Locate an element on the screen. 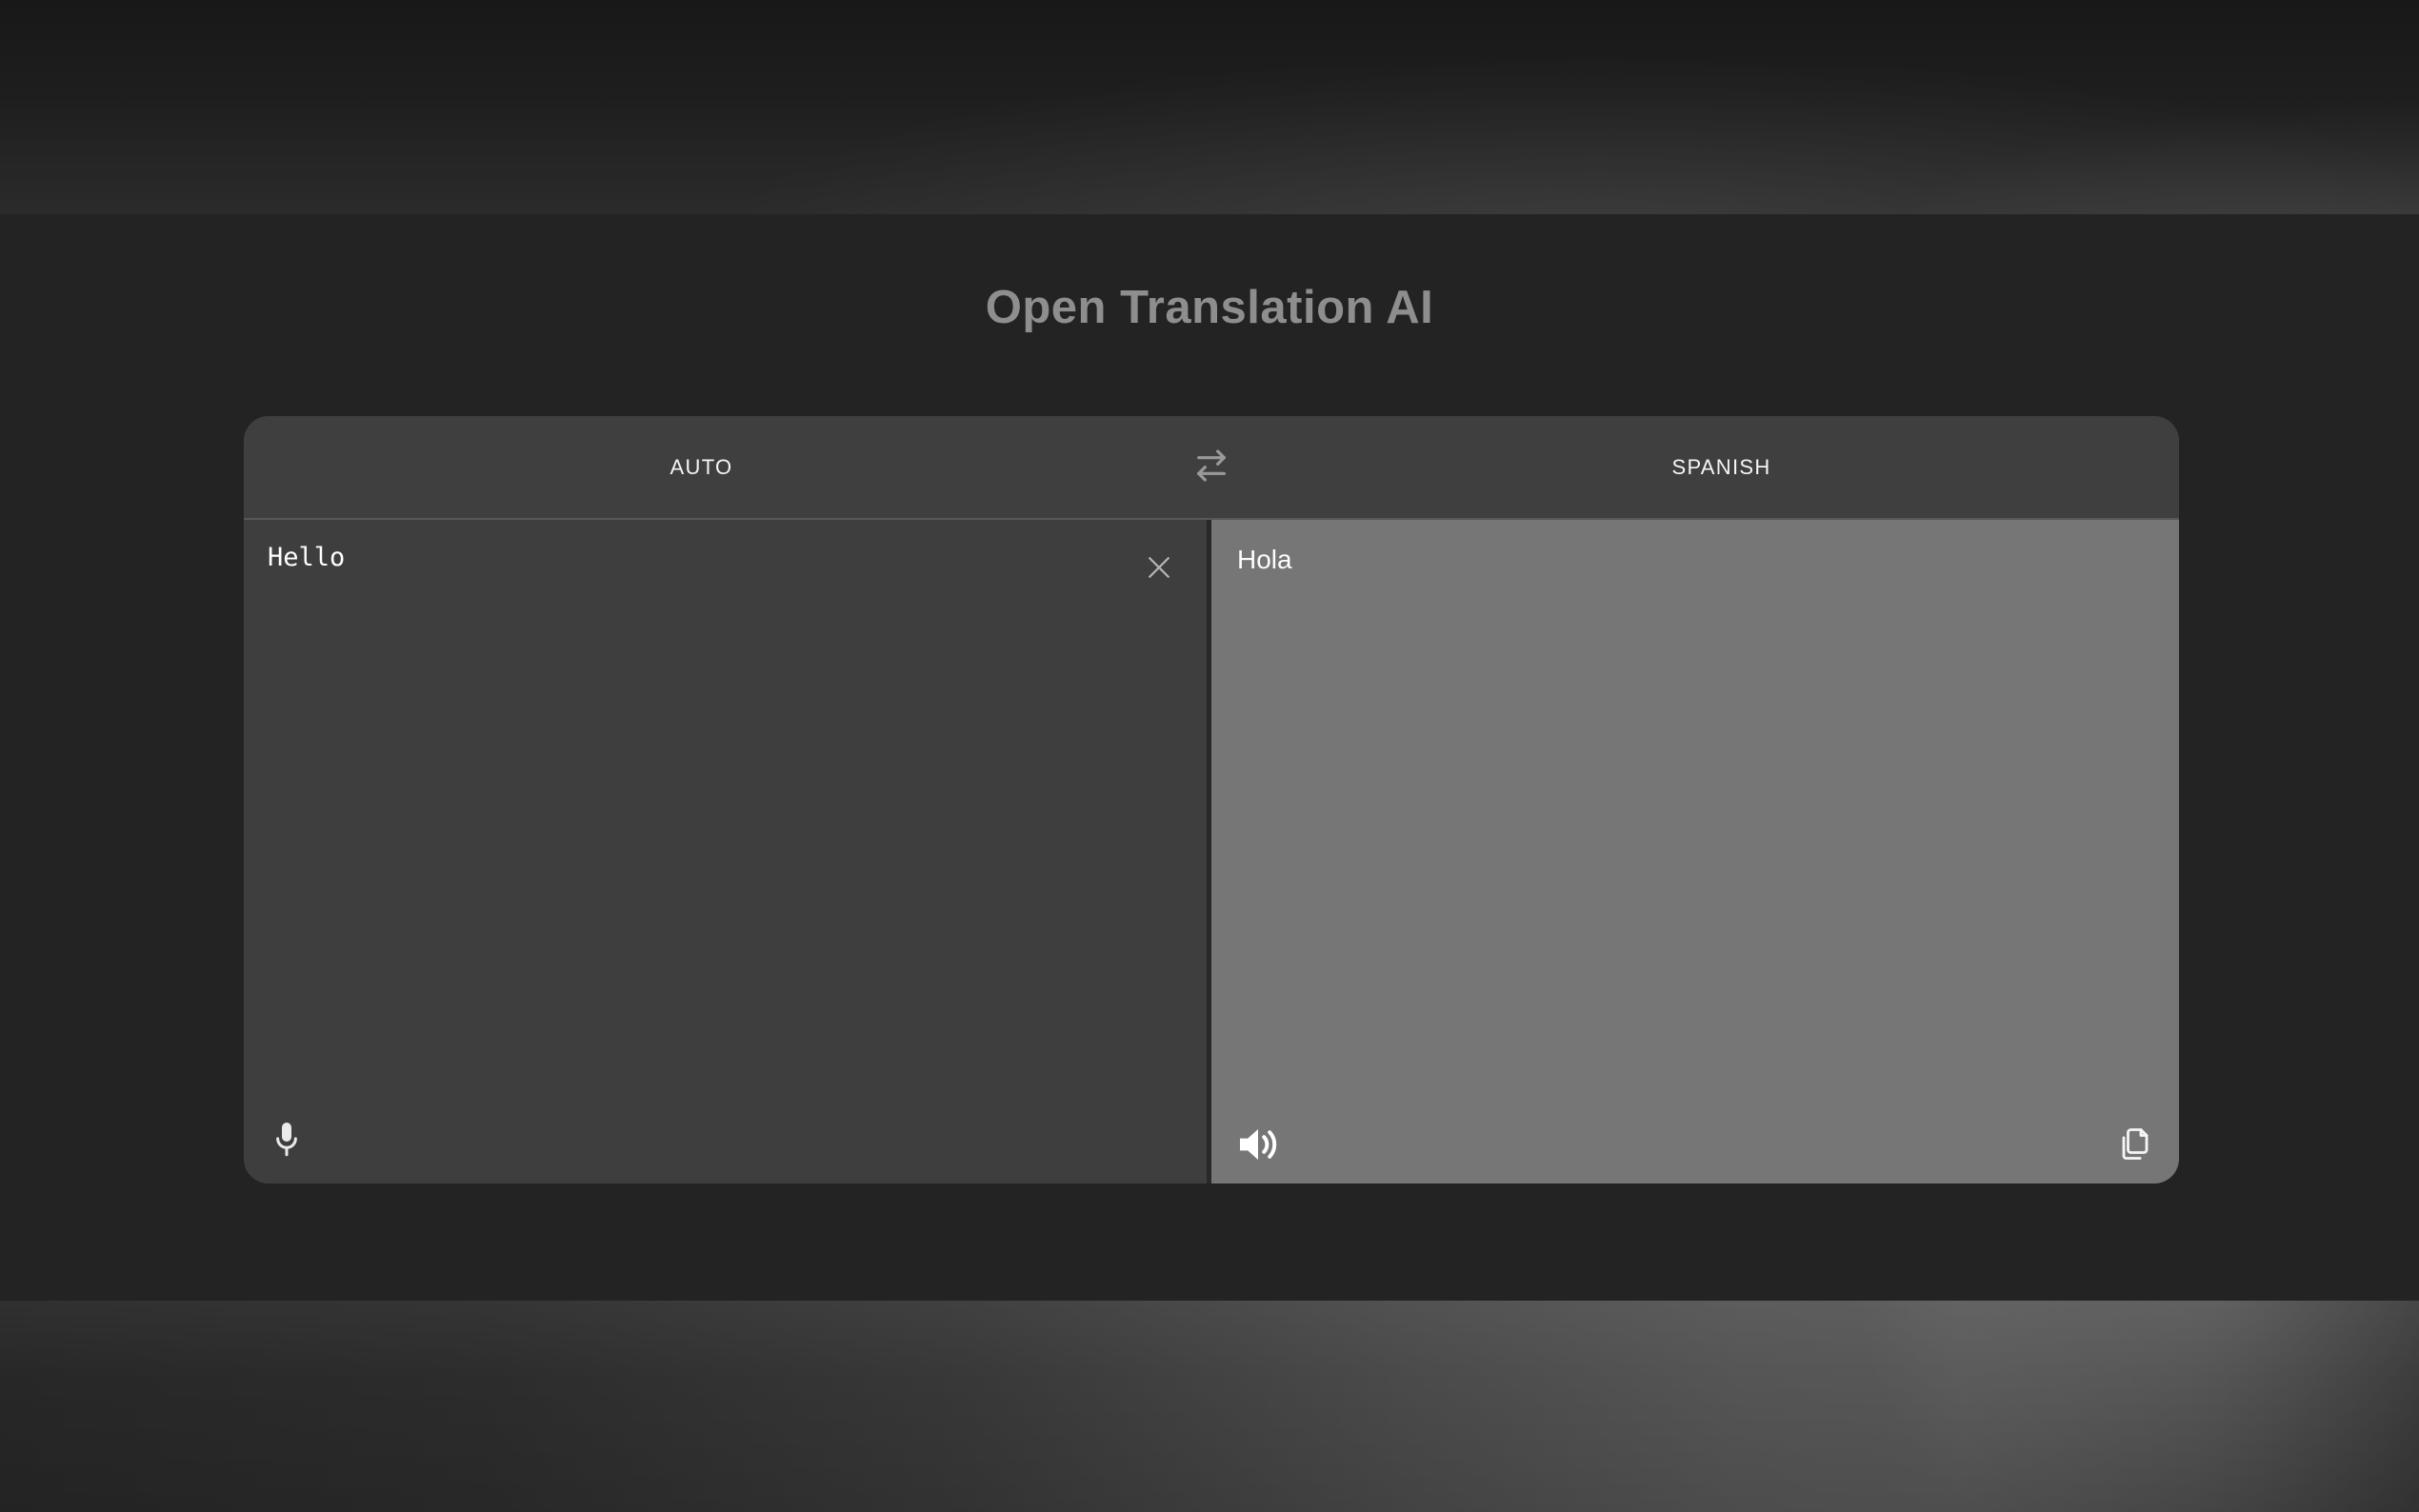 This screenshot has height=1512, width=2419. swap-arrows-icon is located at coordinates (1211, 467).